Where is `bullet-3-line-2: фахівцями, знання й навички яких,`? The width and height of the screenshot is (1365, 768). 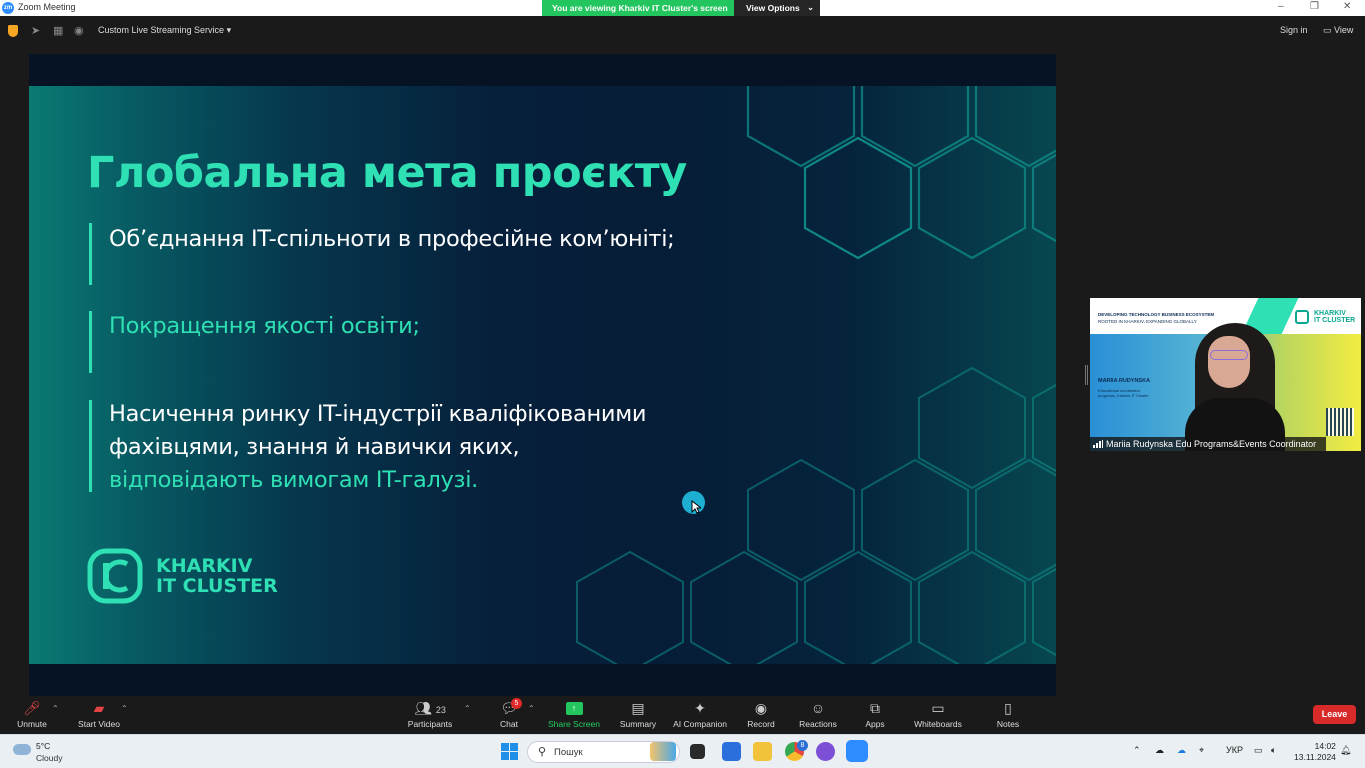
bullet-3-line-2: фахівцями, знання й навички яких, is located at coordinates (314, 447).